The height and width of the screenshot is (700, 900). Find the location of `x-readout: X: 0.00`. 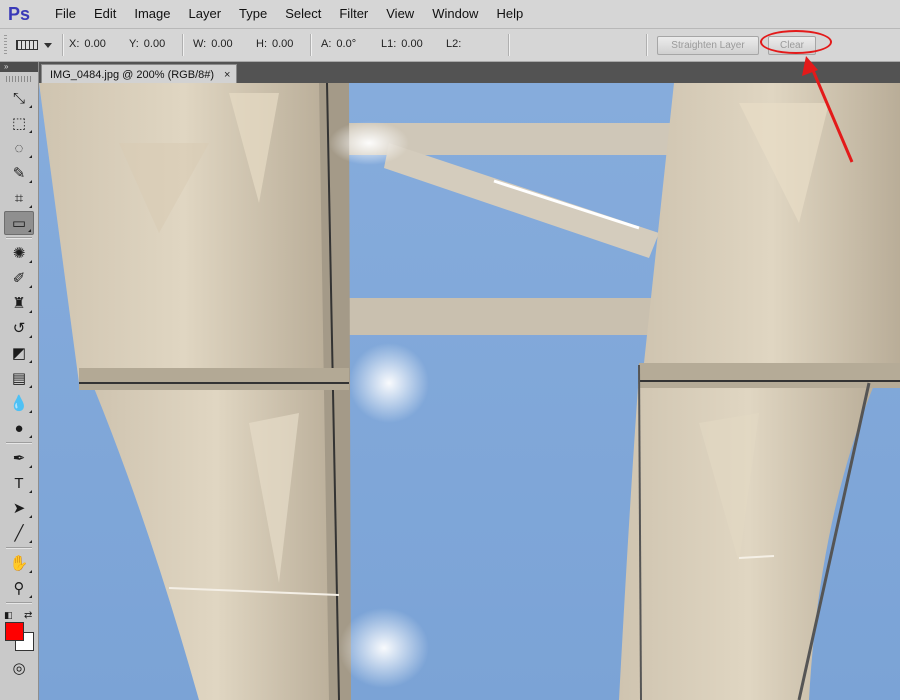

x-readout: X: 0.00 is located at coordinates (87, 44).